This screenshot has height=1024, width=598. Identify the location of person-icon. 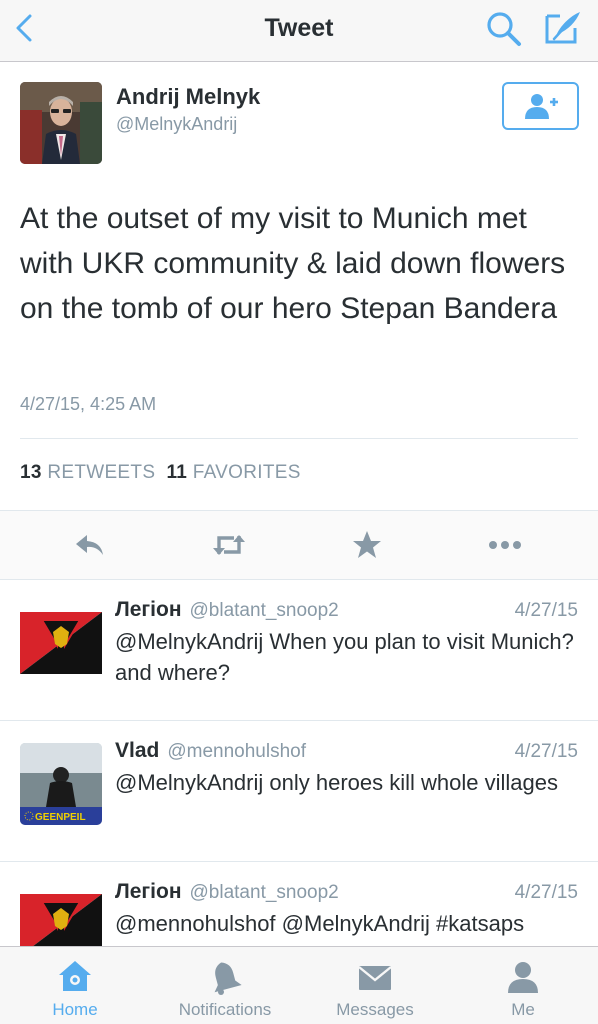
(523, 977).